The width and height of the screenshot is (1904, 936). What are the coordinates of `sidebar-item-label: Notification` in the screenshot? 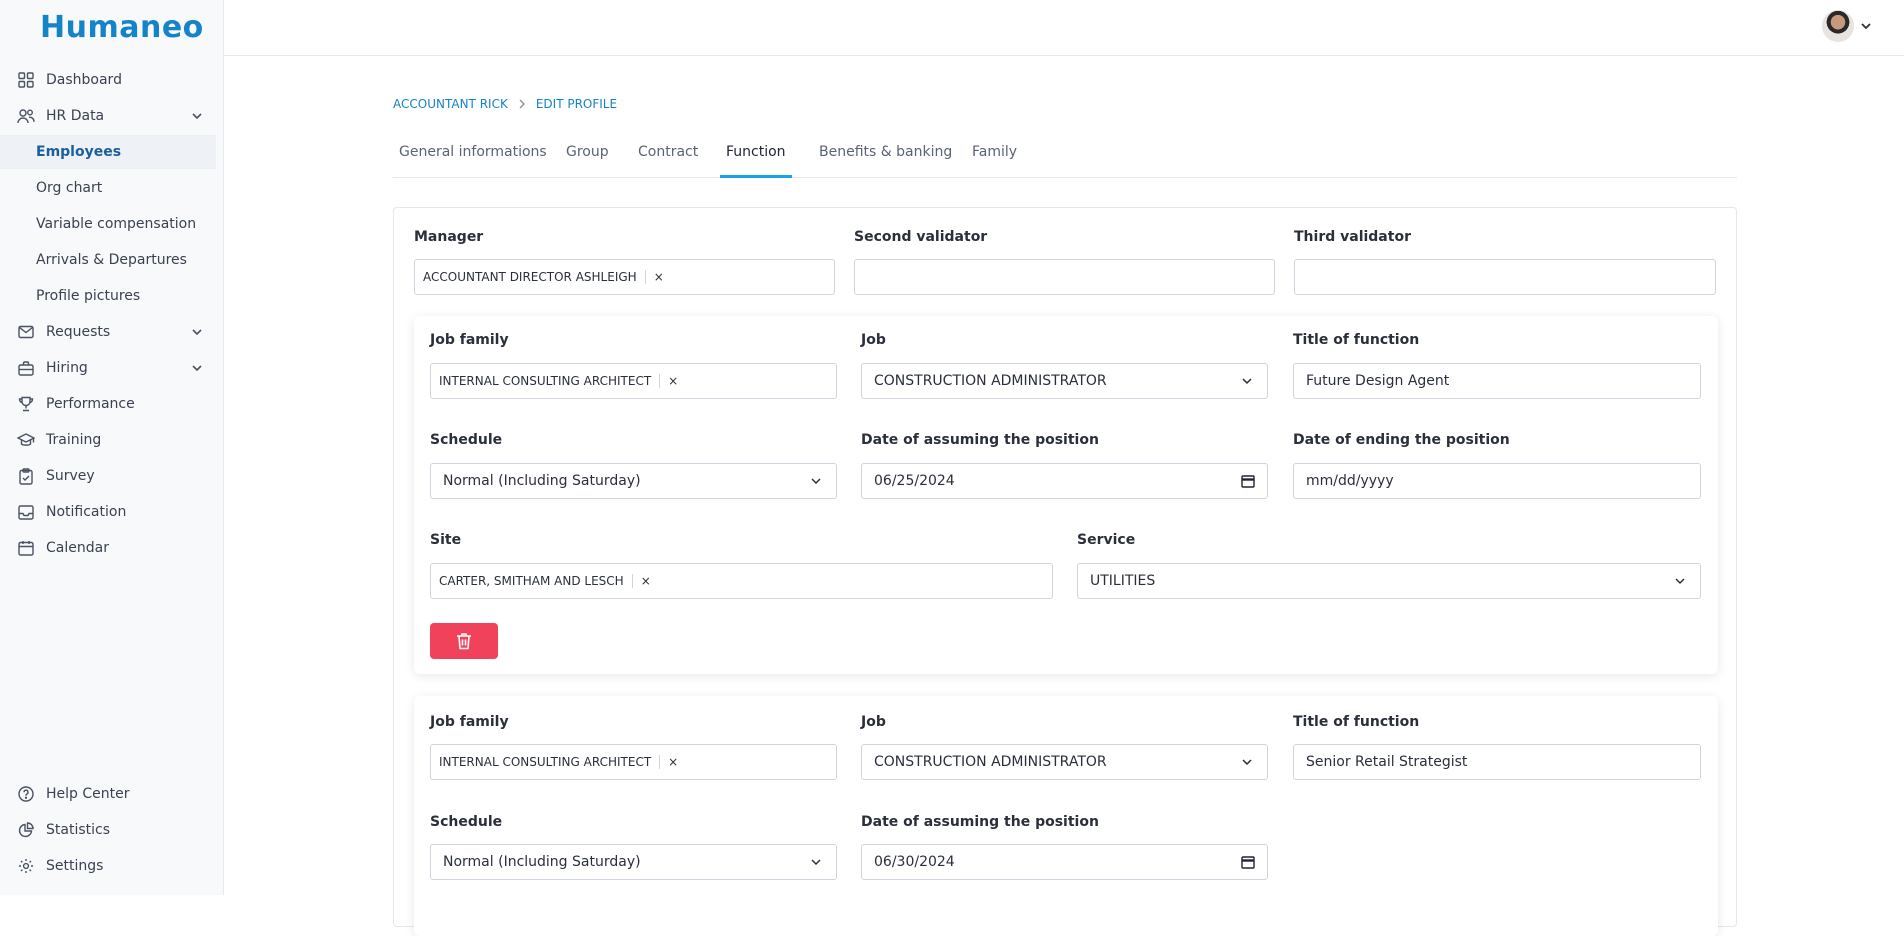 It's located at (86, 512).